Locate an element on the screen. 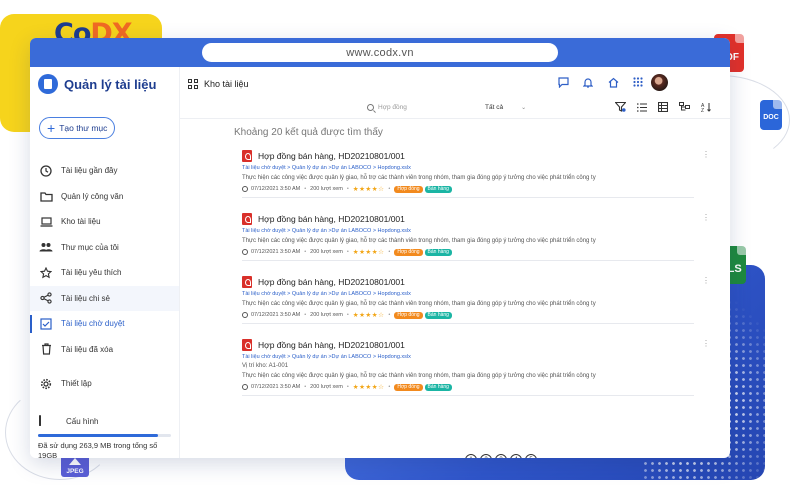 The height and width of the screenshot is (500, 800). search-placeholder: Hợp đồng is located at coordinates (392, 107).